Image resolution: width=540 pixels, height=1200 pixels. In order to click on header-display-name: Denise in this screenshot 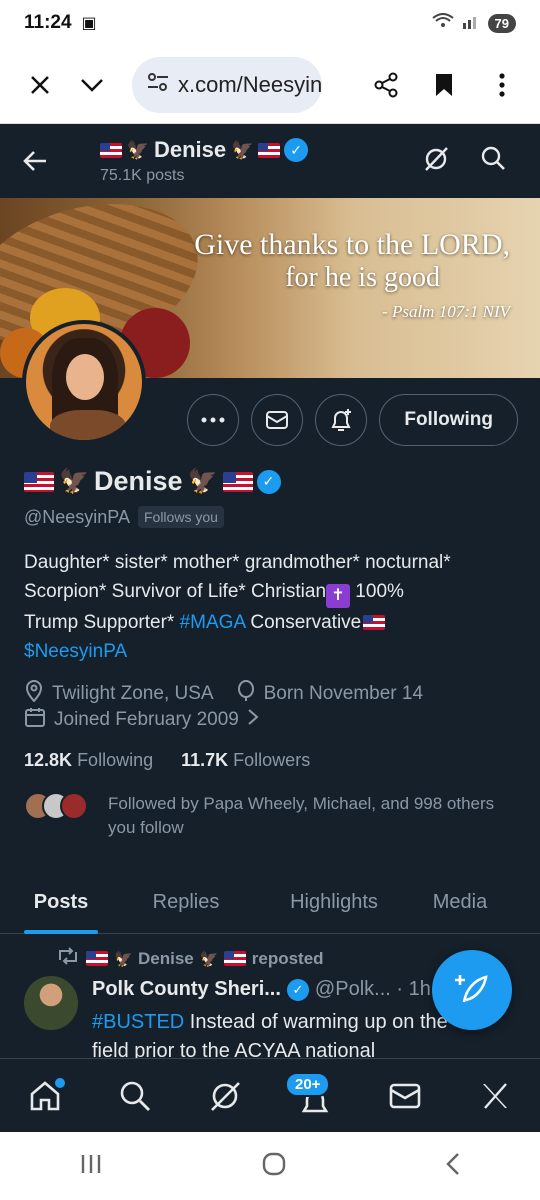, I will do `click(190, 149)`.